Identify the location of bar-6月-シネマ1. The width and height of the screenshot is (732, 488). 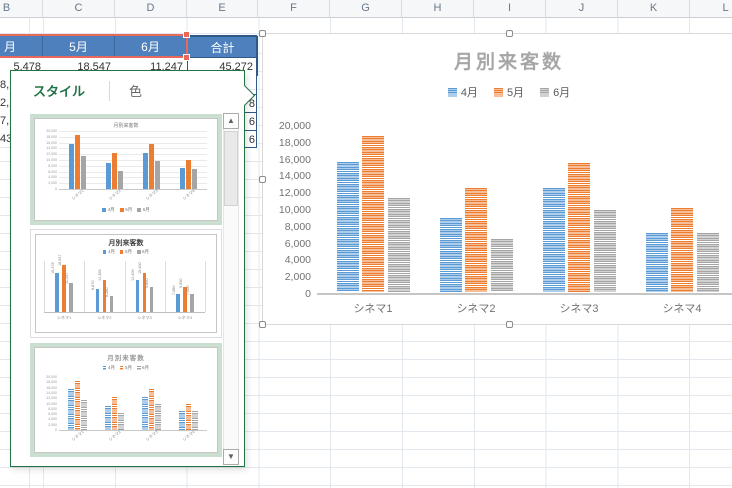
(398, 244).